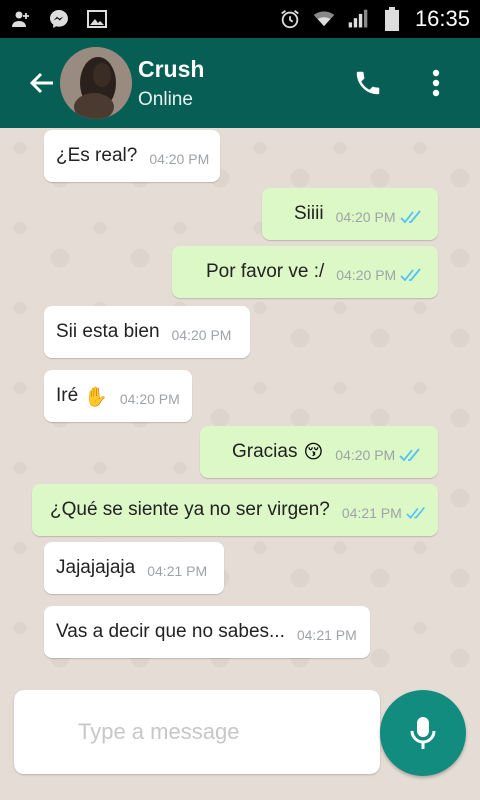 Image resolution: width=480 pixels, height=800 pixels. What do you see at coordinates (190, 509) in the screenshot?
I see `message-text: ¿Qué se siente ya no ser virgen?` at bounding box center [190, 509].